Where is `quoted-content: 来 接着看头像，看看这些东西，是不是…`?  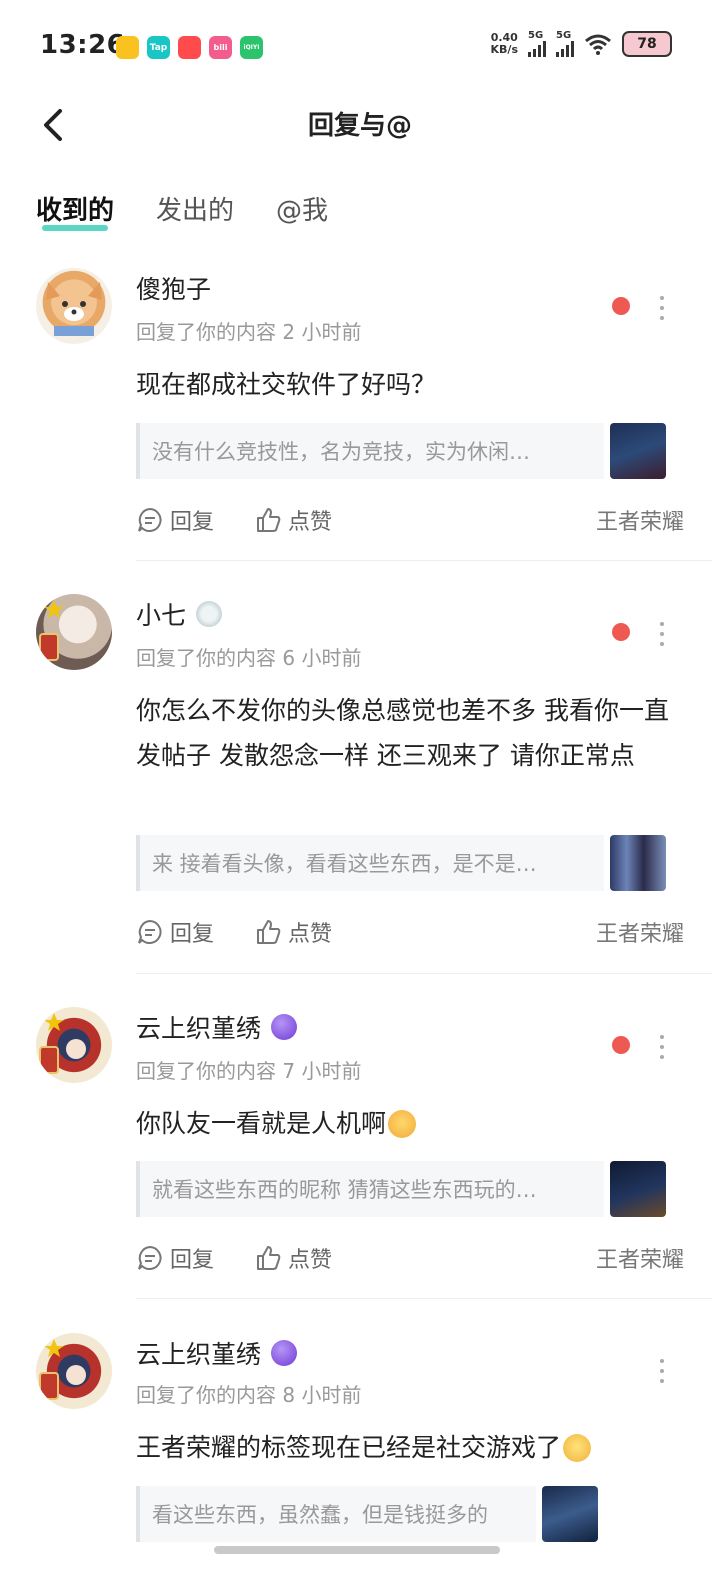 quoted-content: 来 接着看头像，看看这些东西，是不是… is located at coordinates (370, 863).